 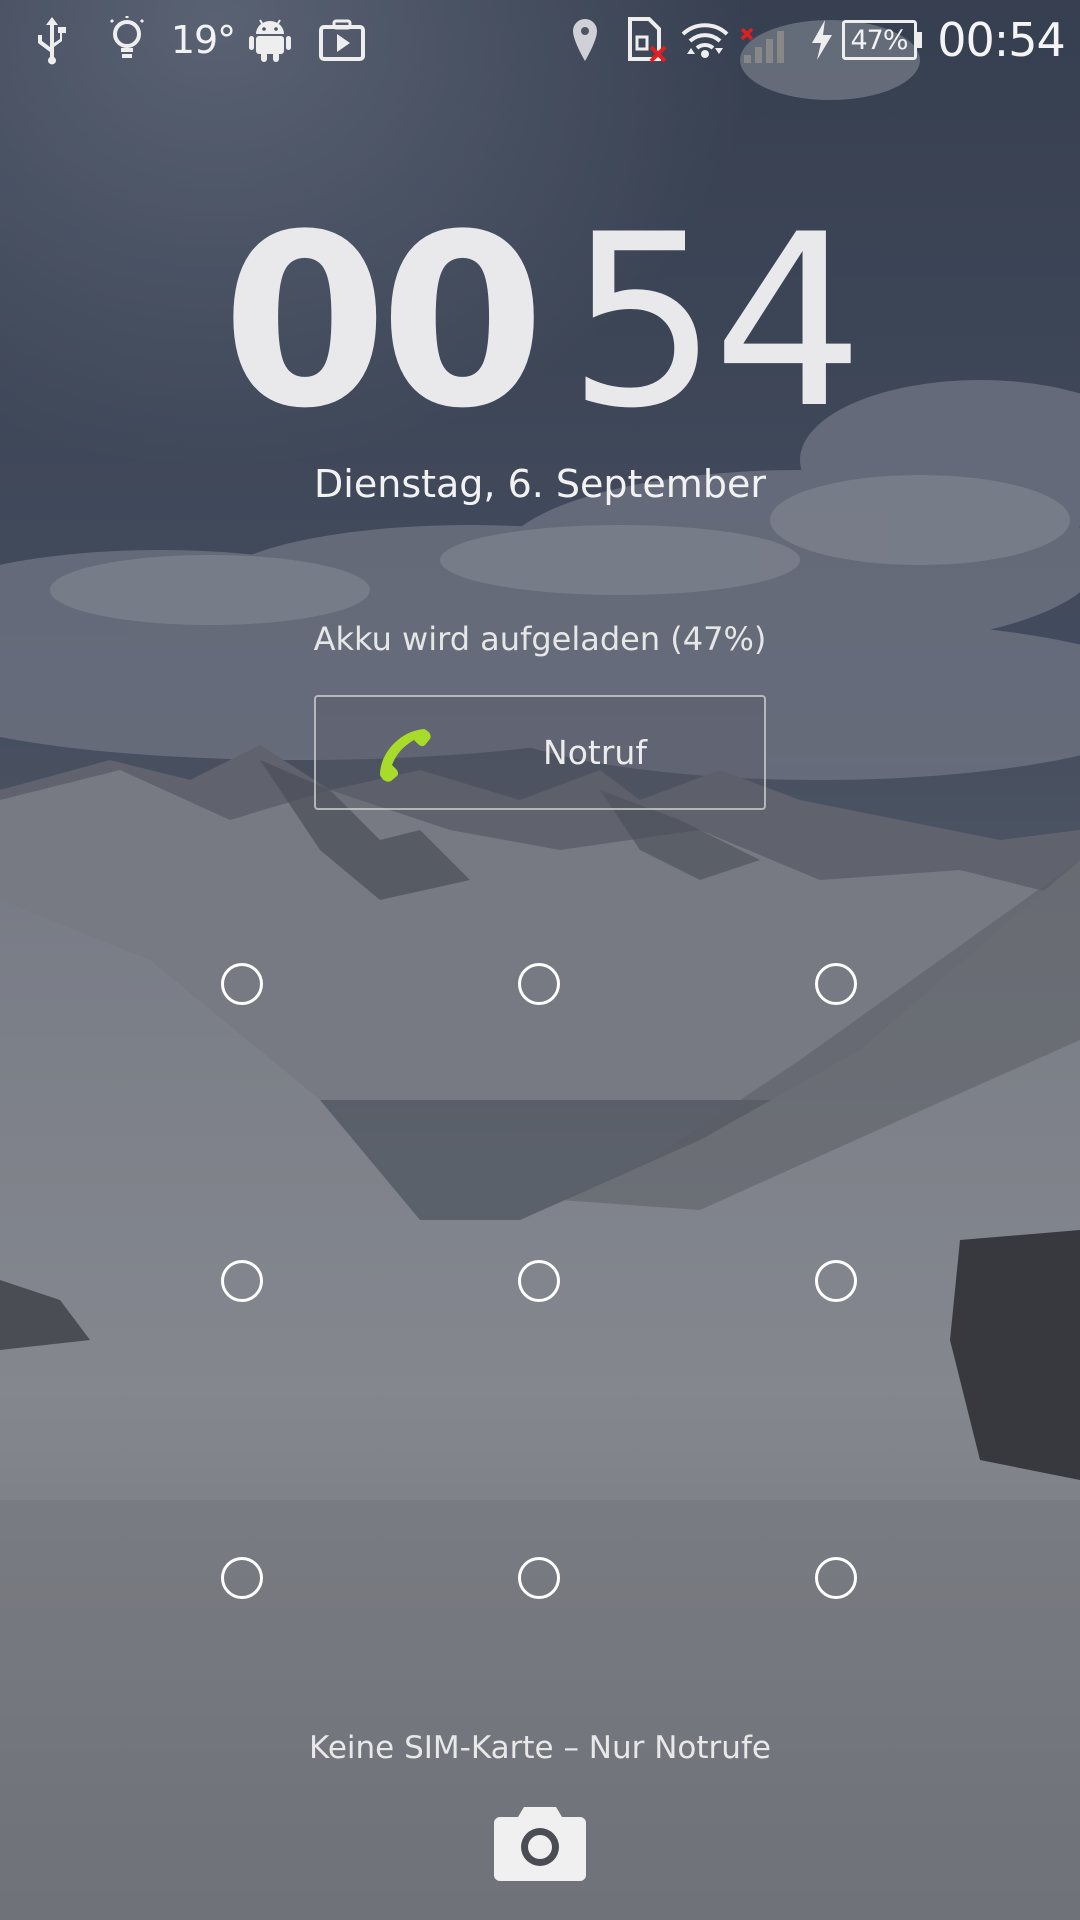 I want to click on sim-status-text: Keine SIM-Karte – Nur Notrufe, so click(x=540, y=1748).